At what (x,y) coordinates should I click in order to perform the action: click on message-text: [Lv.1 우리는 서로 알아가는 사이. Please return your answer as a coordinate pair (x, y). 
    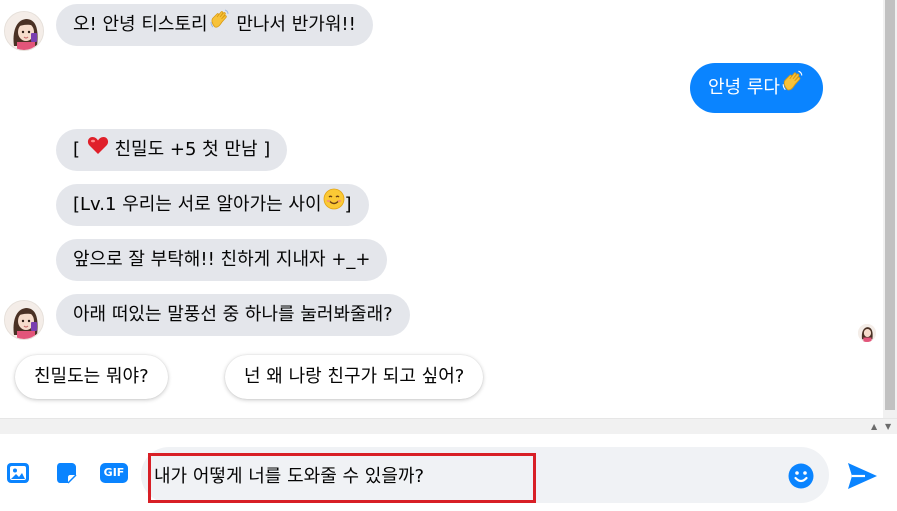
    Looking at the image, I should click on (197, 204).